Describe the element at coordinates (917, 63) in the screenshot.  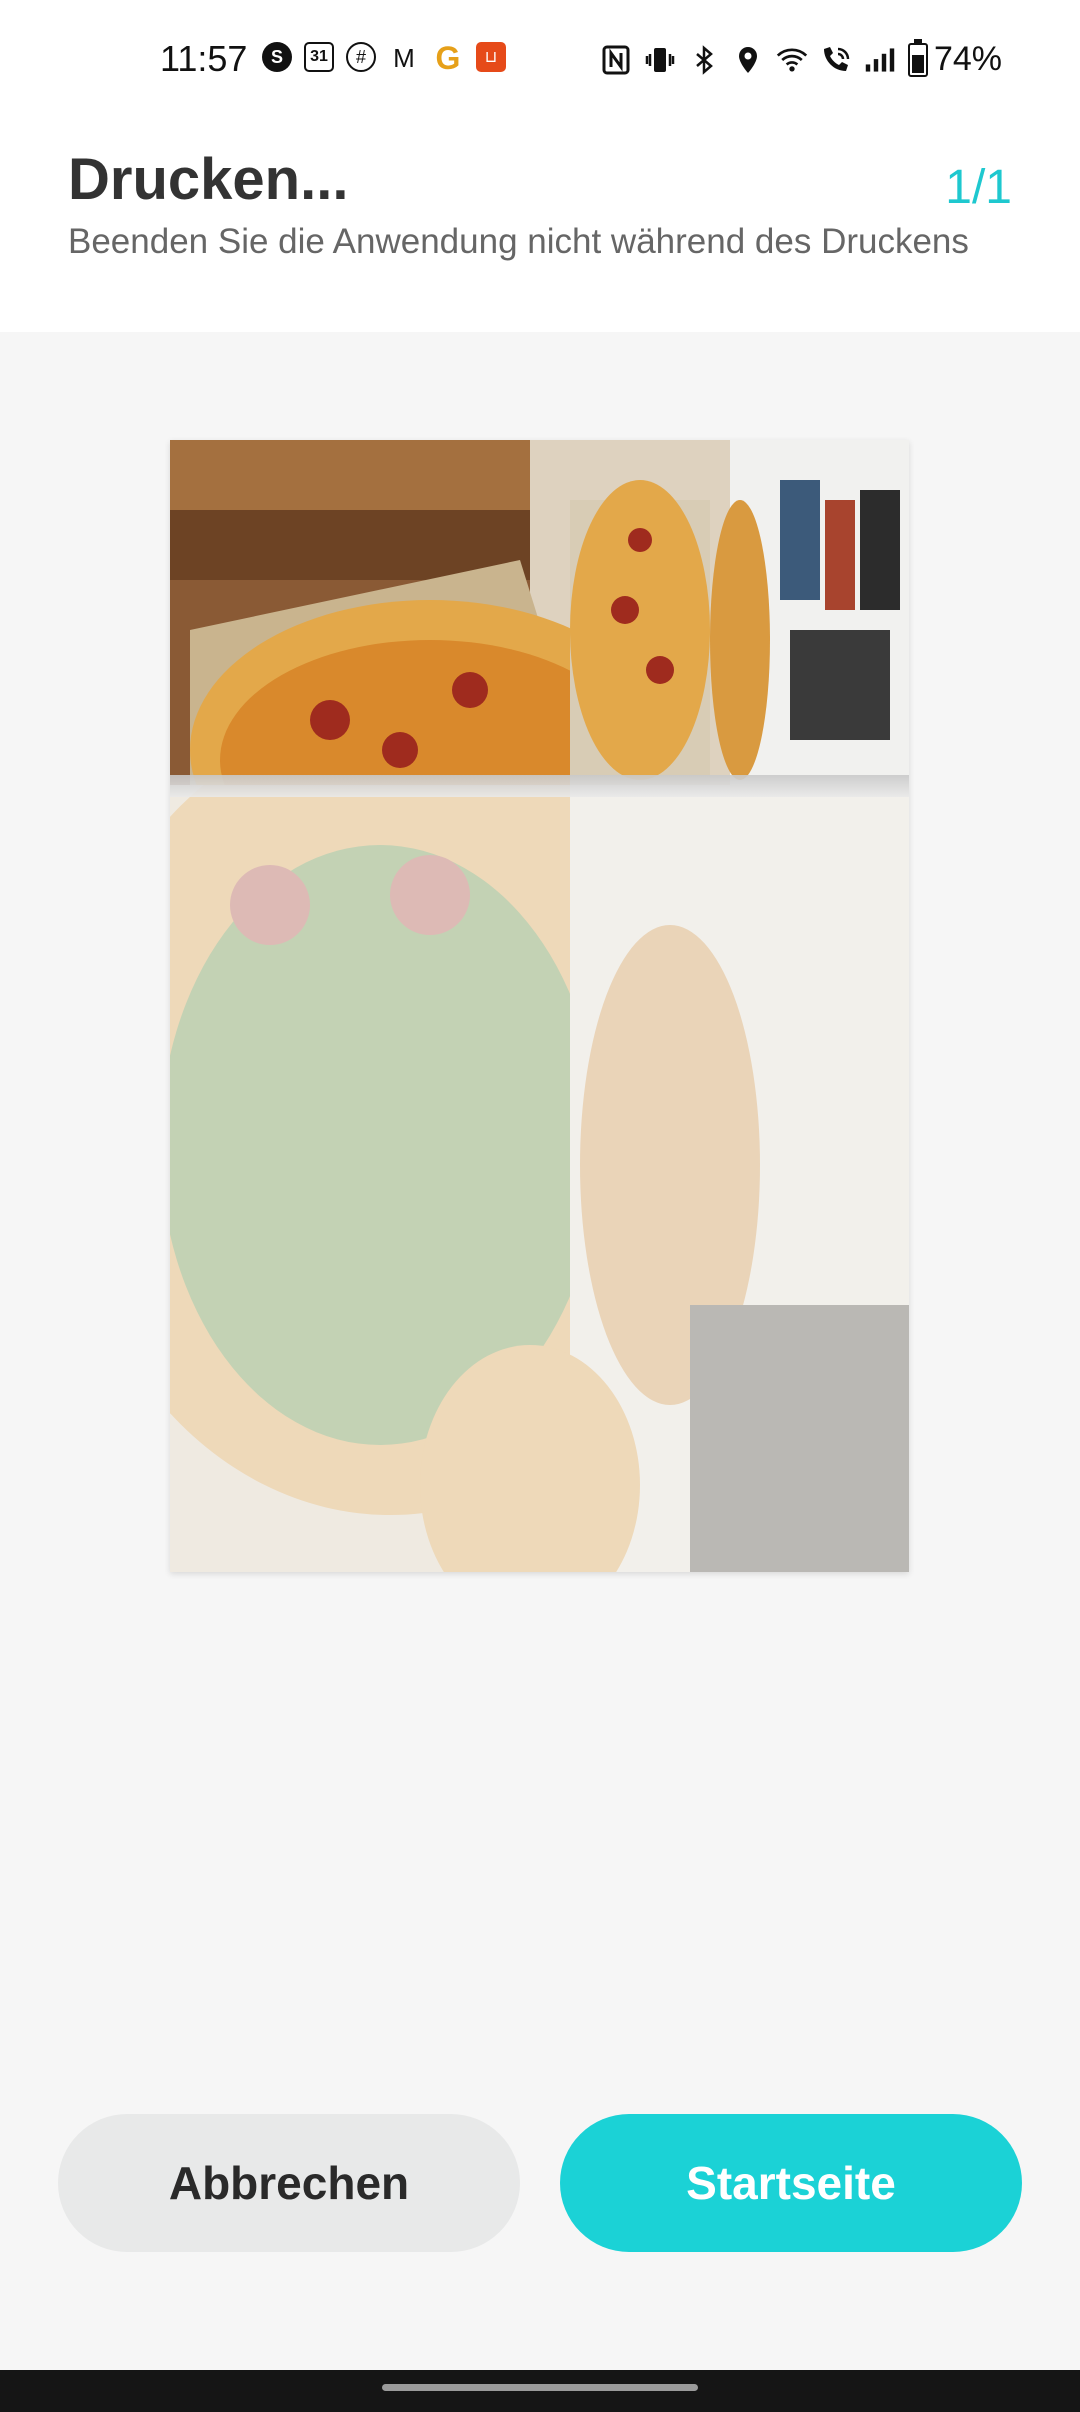
I see `battery-level` at that location.